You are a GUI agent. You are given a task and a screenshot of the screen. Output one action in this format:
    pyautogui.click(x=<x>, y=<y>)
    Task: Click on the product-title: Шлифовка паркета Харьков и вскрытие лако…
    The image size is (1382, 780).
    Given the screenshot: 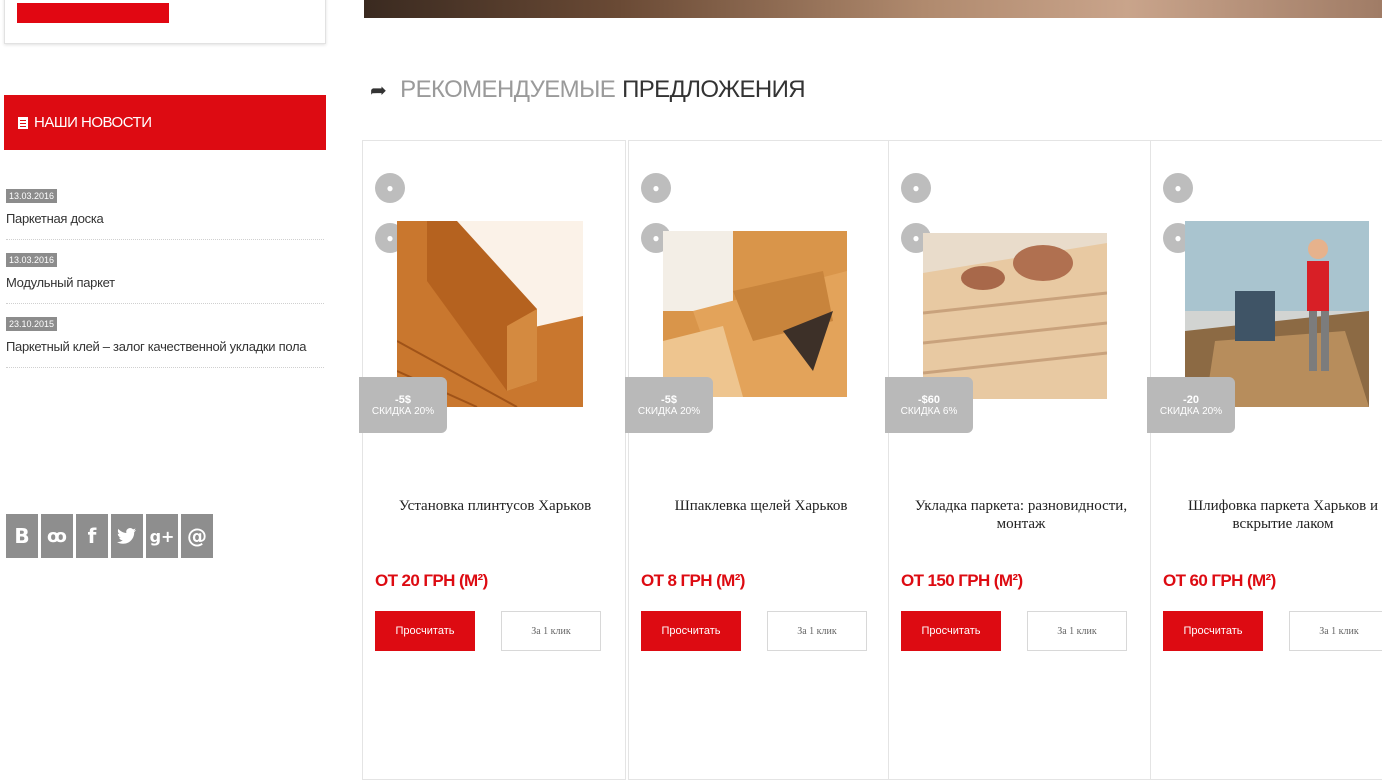 What is the action you would take?
    pyautogui.click(x=1276, y=517)
    